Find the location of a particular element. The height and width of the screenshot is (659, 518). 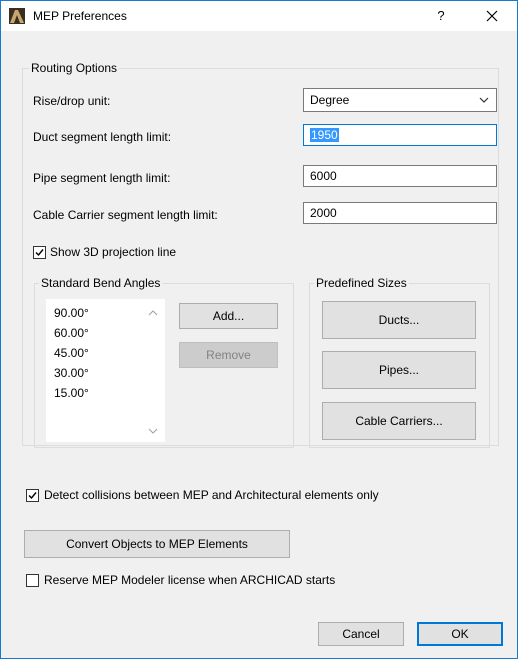

bend-angles-listbox: 90.00° 60.00° 45.00° 30.00° 15.00° is located at coordinates (105, 370).